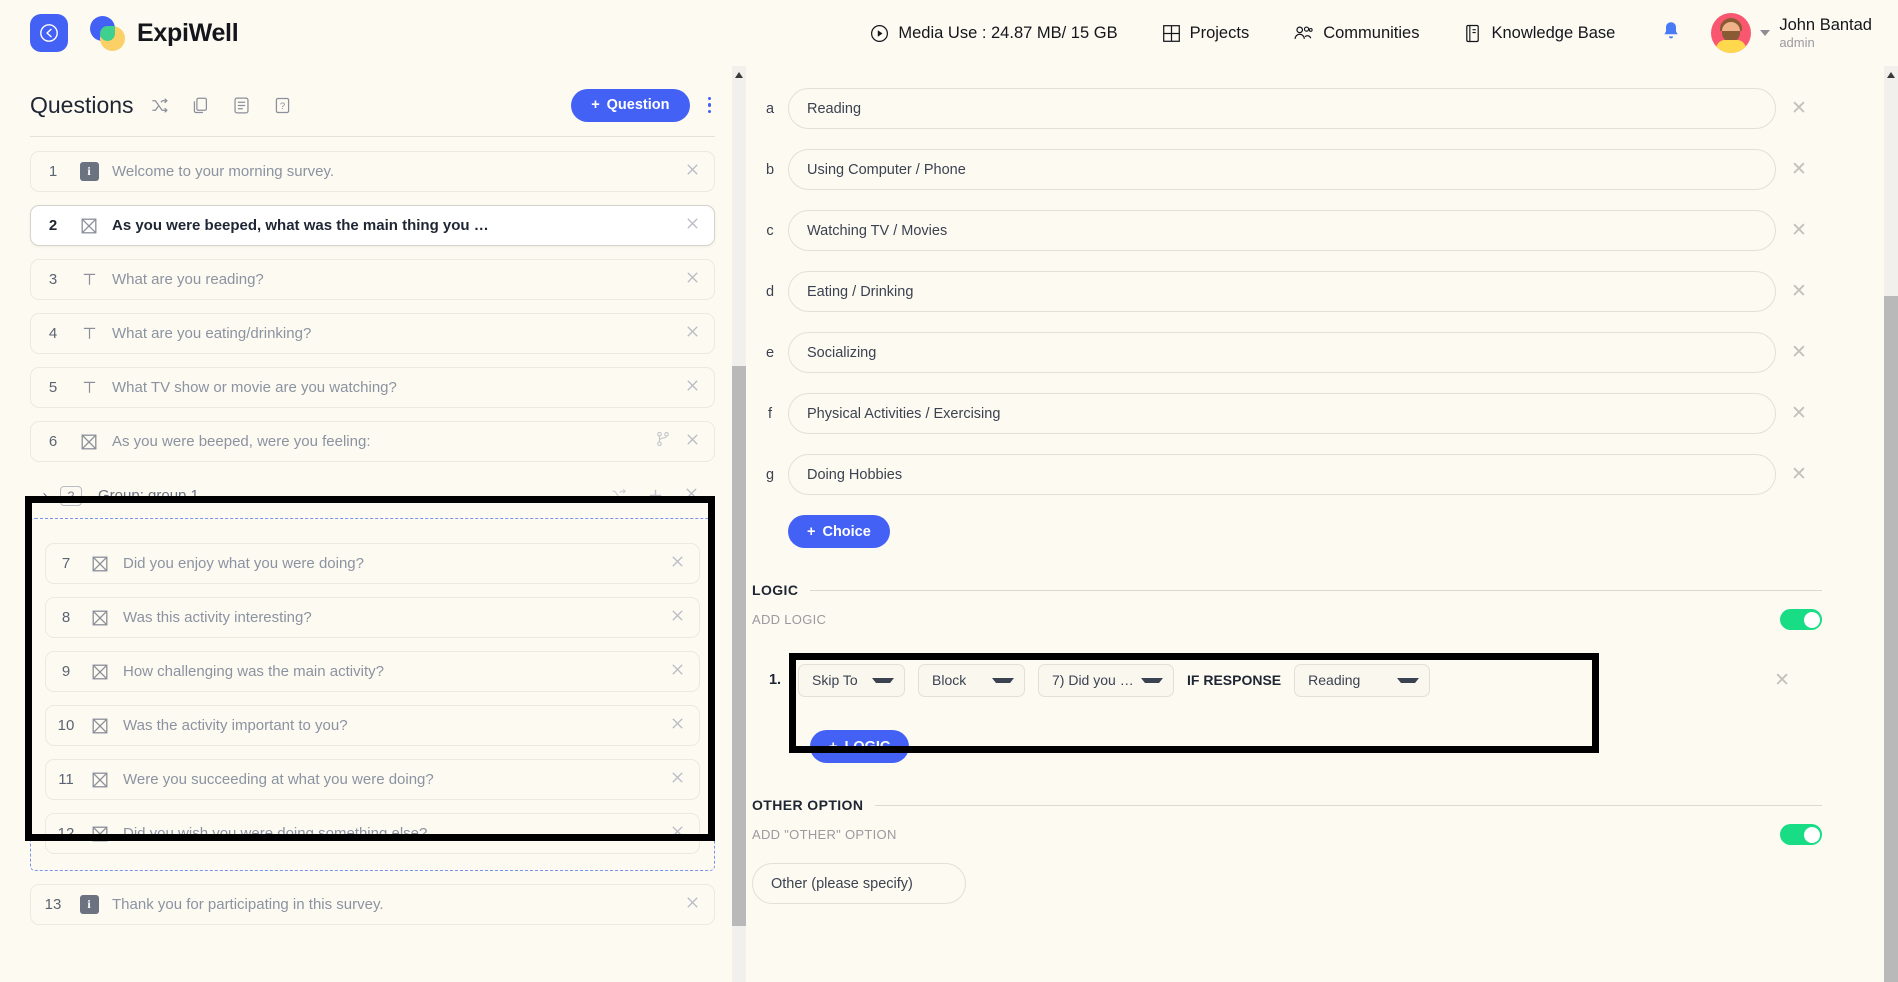 The width and height of the screenshot is (1898, 982). What do you see at coordinates (1206, 33) in the screenshot?
I see `nav-projects: Projects` at bounding box center [1206, 33].